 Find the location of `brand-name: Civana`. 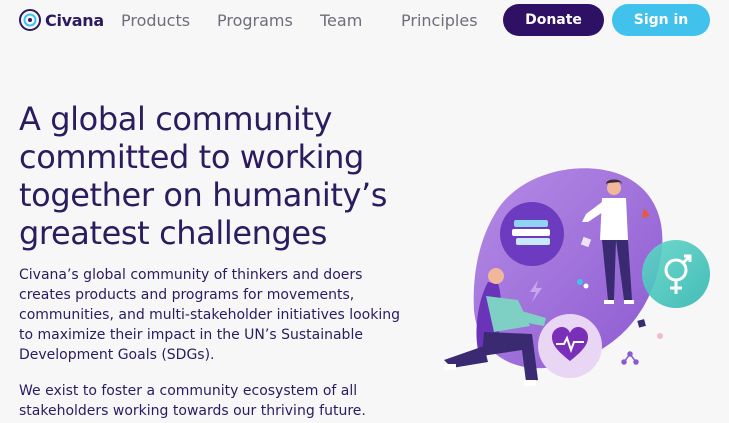

brand-name: Civana is located at coordinates (74, 20).